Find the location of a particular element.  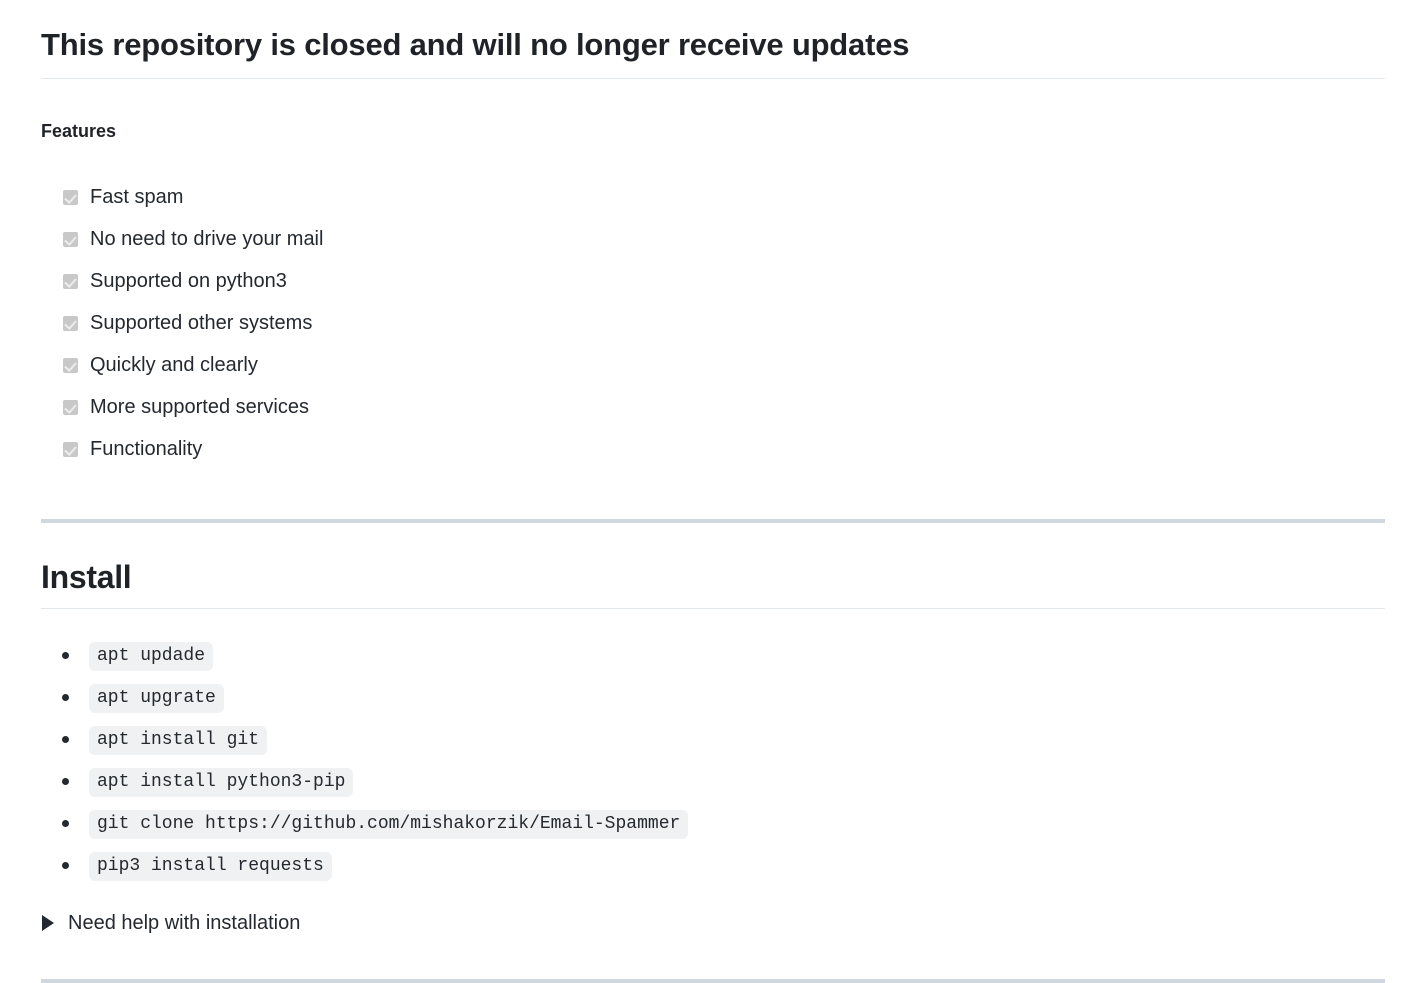

section-divider-bottom is located at coordinates (713, 981).